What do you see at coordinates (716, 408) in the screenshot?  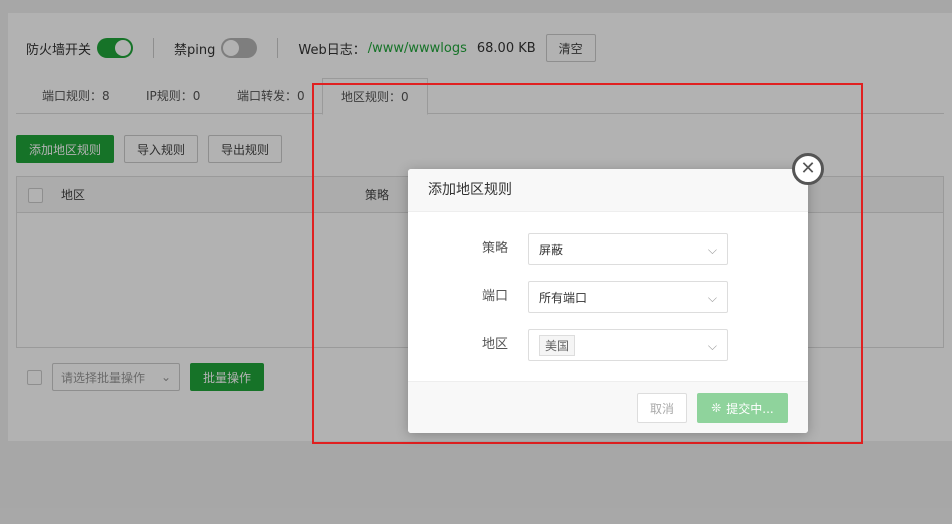 I see `loading-spinner-icon: ❊` at bounding box center [716, 408].